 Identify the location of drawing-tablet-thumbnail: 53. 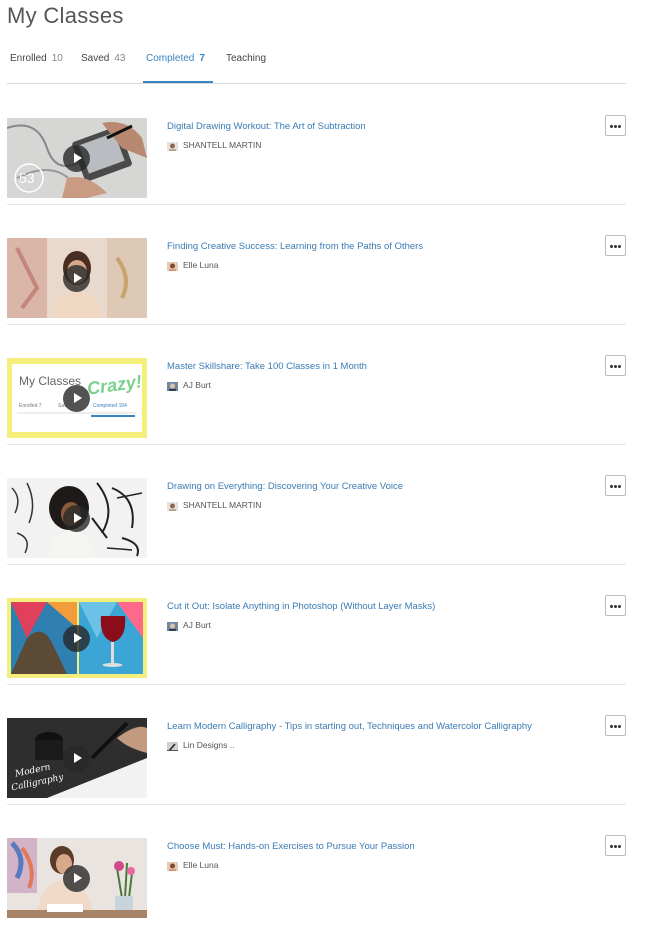
(77, 158).